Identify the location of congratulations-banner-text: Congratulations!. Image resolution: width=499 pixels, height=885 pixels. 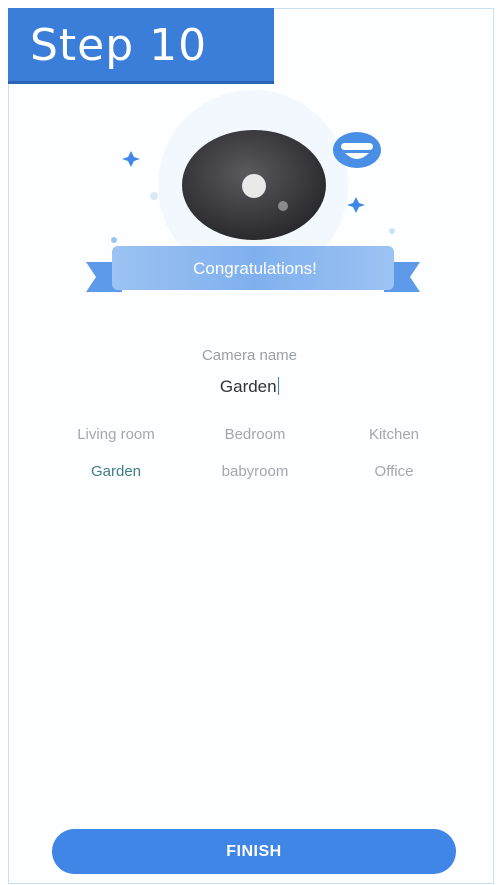
(255, 268).